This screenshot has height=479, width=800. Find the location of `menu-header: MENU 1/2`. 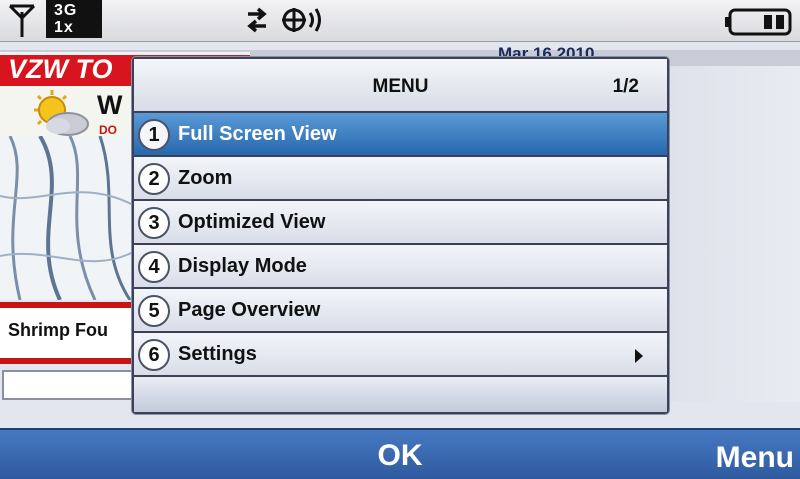

menu-header: MENU 1/2 is located at coordinates (400, 86).